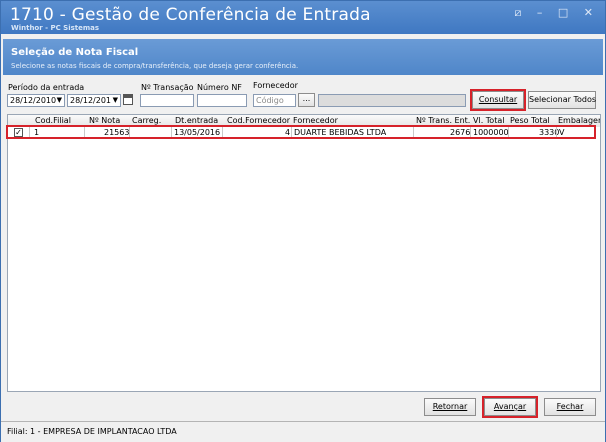 This screenshot has height=442, width=606. I want to click on close-icon: ✕, so click(591, 12).